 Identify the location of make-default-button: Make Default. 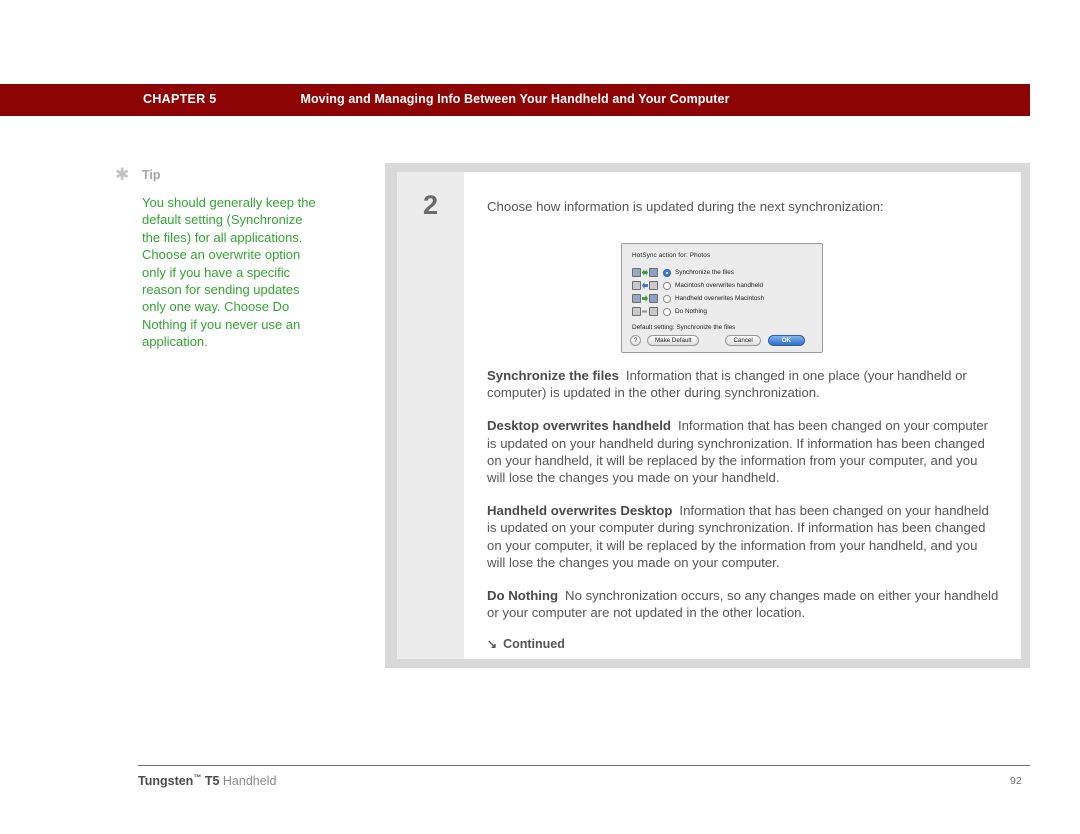
(673, 340).